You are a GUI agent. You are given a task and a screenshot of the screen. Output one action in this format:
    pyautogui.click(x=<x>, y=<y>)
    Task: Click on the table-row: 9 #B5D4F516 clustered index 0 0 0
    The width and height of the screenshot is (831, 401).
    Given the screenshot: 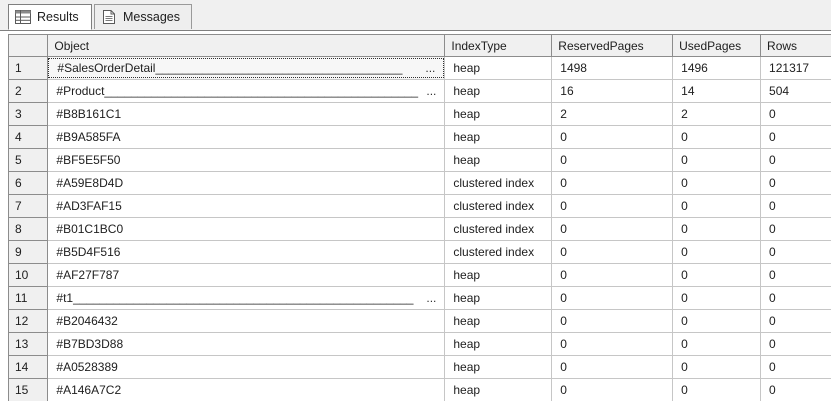 What is the action you would take?
    pyautogui.click(x=420, y=252)
    